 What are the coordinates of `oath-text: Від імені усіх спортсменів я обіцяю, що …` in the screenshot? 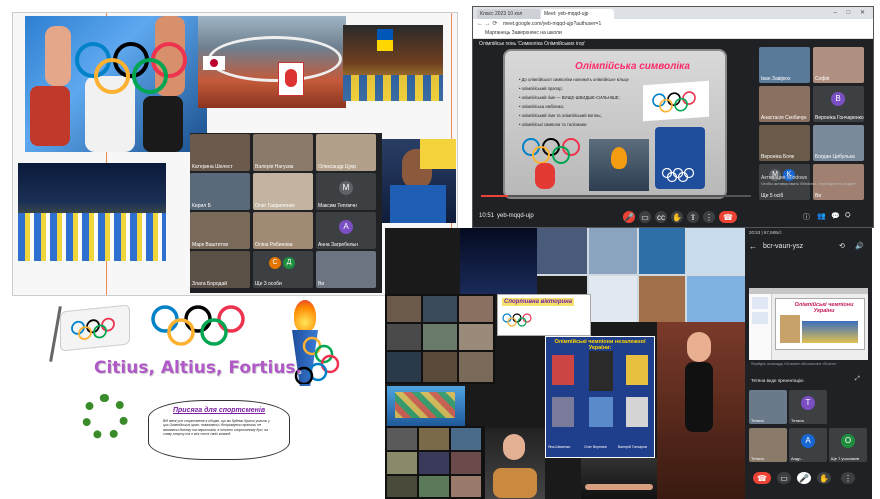 It's located at (216, 427).